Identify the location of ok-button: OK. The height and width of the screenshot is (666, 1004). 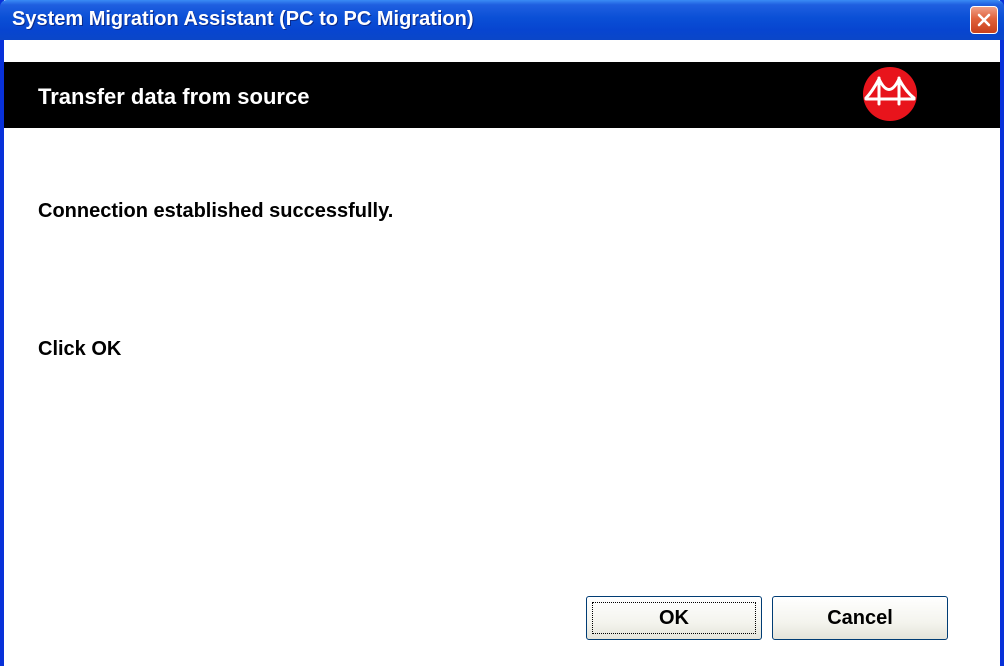
(674, 618).